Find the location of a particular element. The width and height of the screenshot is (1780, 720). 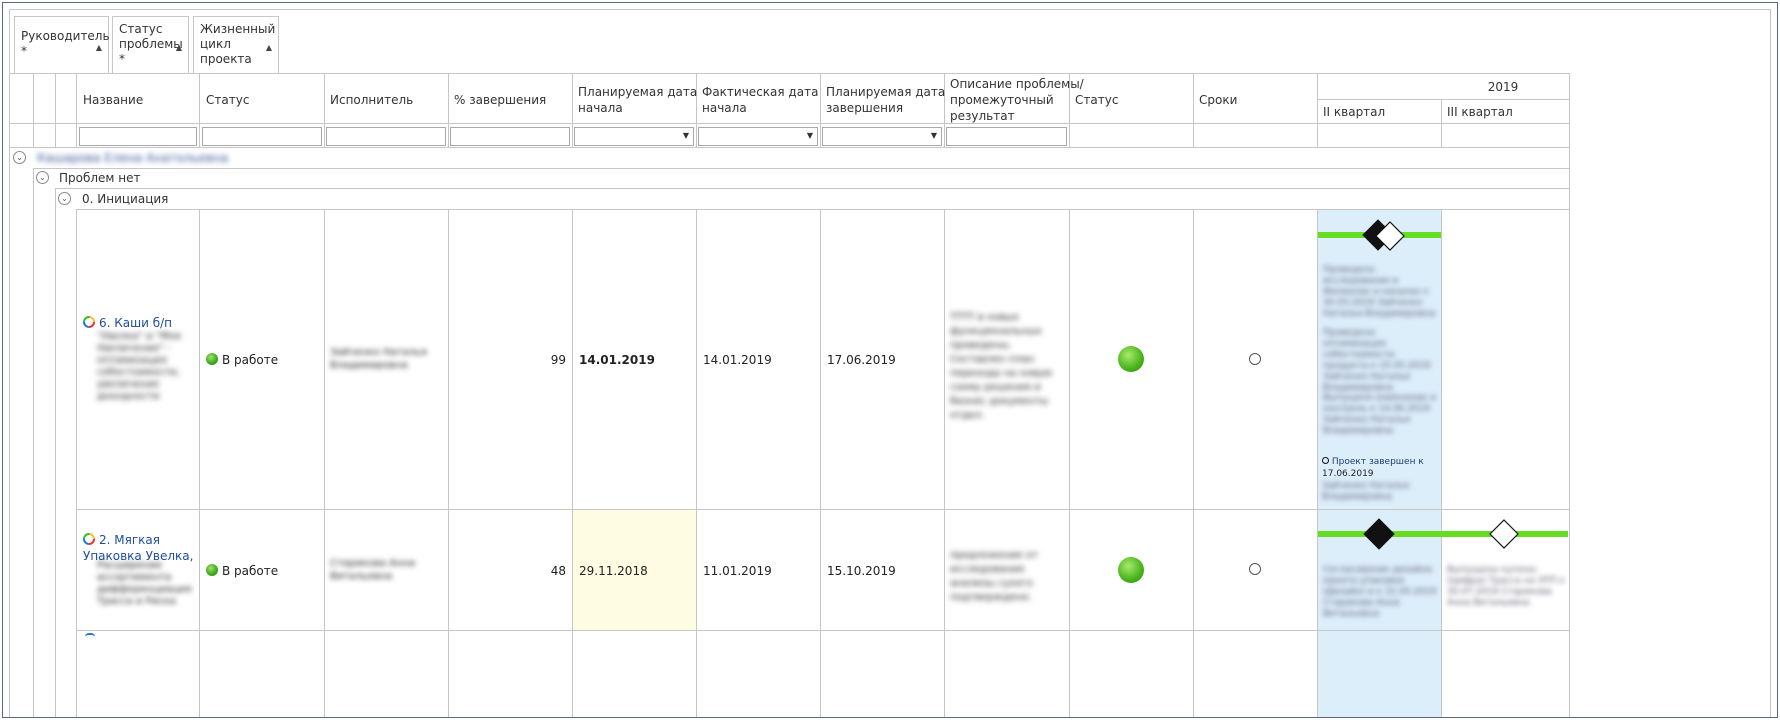

group-lifecycle-label: 0. Инициация is located at coordinates (125, 199).